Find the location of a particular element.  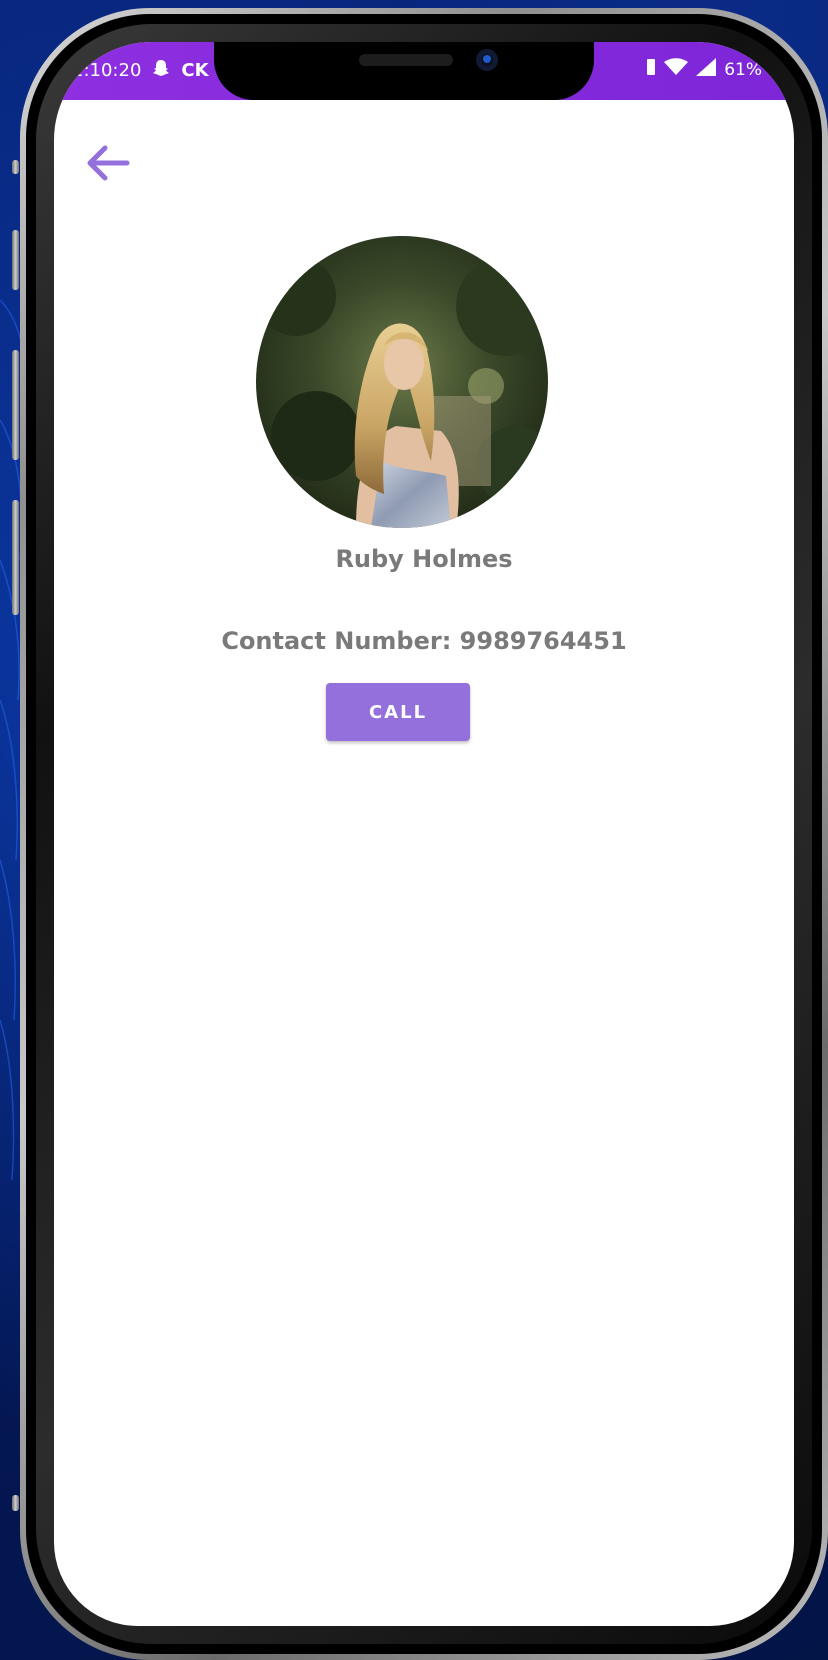

snapchat-icon is located at coordinates (161, 70).